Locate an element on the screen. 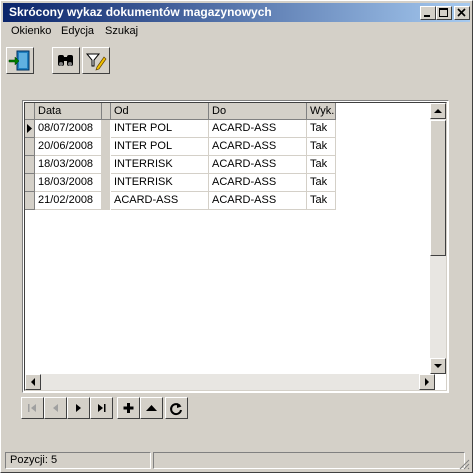 This screenshot has width=473, height=473. column-separator-header is located at coordinates (106, 111).